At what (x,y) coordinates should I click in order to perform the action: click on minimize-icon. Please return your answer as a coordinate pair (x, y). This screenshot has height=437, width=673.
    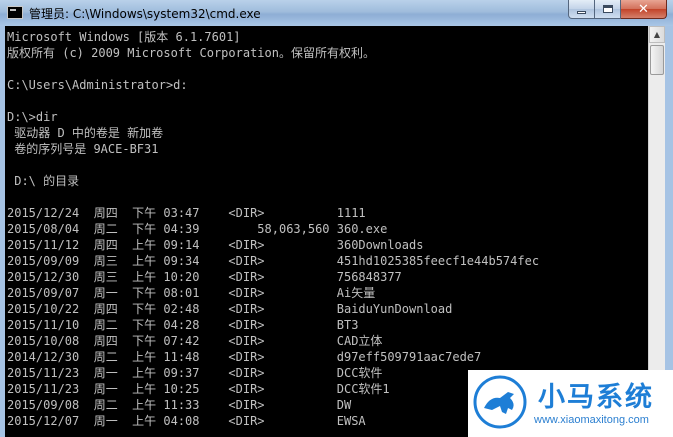
    Looking at the image, I should click on (581, 12).